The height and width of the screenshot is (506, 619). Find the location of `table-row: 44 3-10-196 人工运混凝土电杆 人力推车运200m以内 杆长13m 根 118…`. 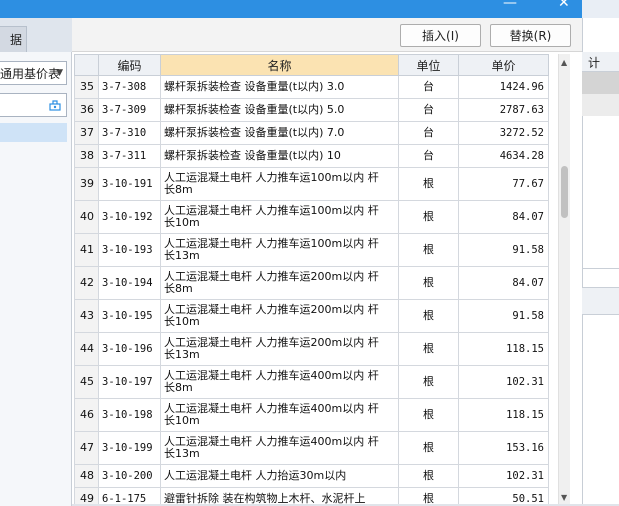

table-row: 44 3-10-196 人工运混凝土电杆 人力推车运200m以内 杆长13m 根 118… is located at coordinates (311, 349).